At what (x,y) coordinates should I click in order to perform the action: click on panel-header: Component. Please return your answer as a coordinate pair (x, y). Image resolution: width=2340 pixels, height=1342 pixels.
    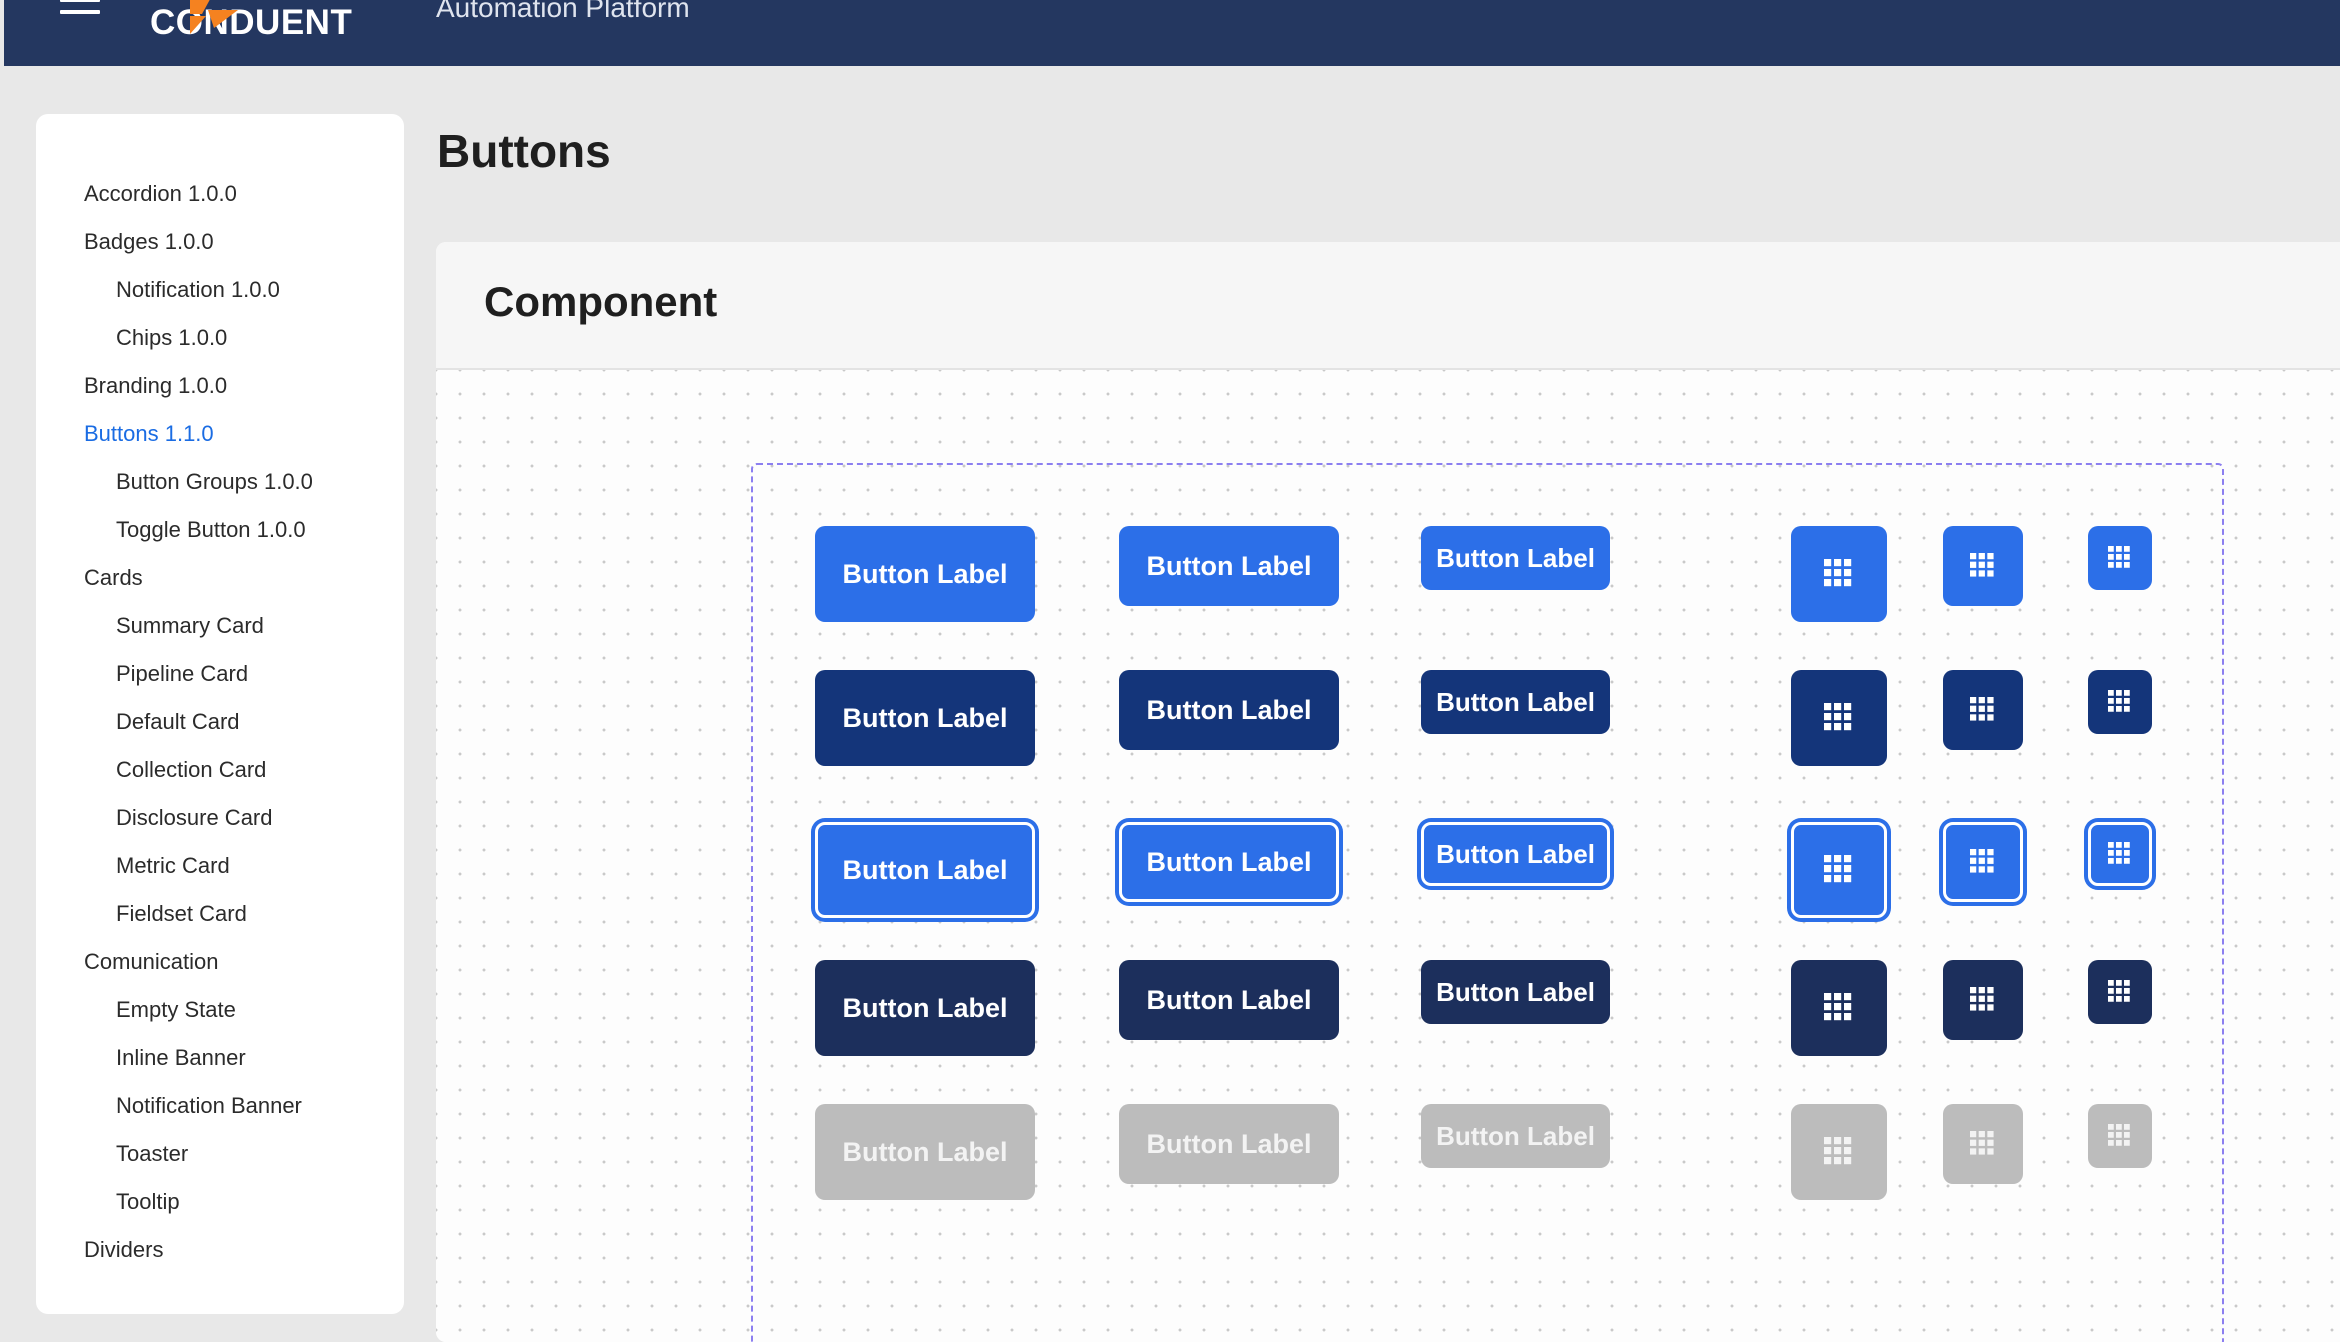
    Looking at the image, I should click on (1388, 306).